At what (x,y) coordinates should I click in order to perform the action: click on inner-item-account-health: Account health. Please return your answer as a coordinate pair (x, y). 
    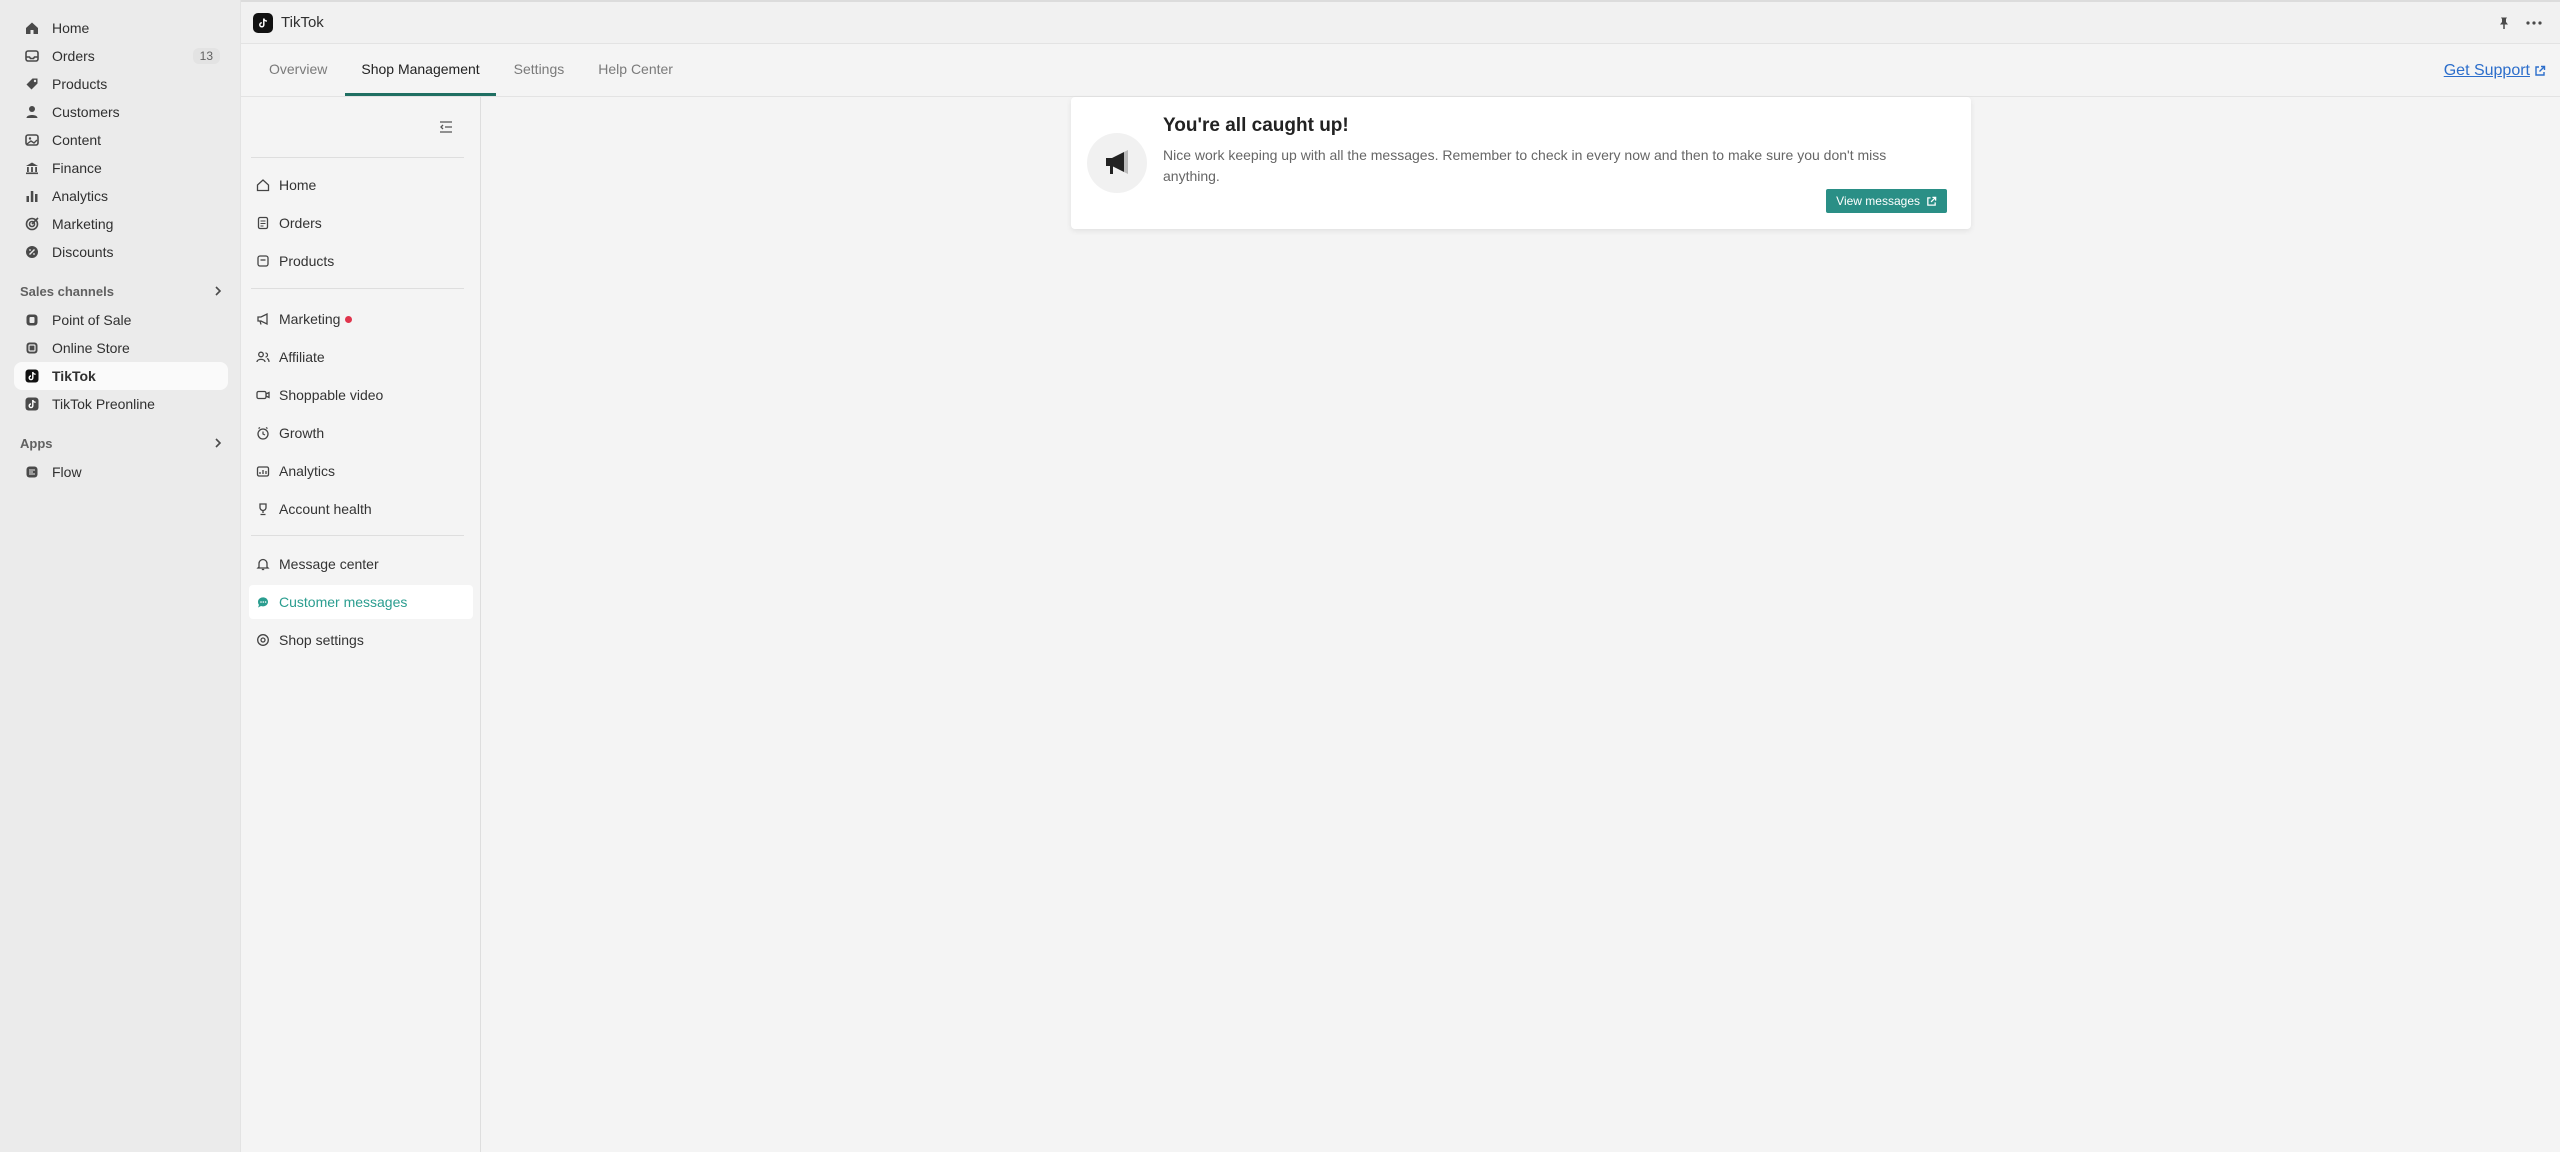
    Looking at the image, I should click on (361, 509).